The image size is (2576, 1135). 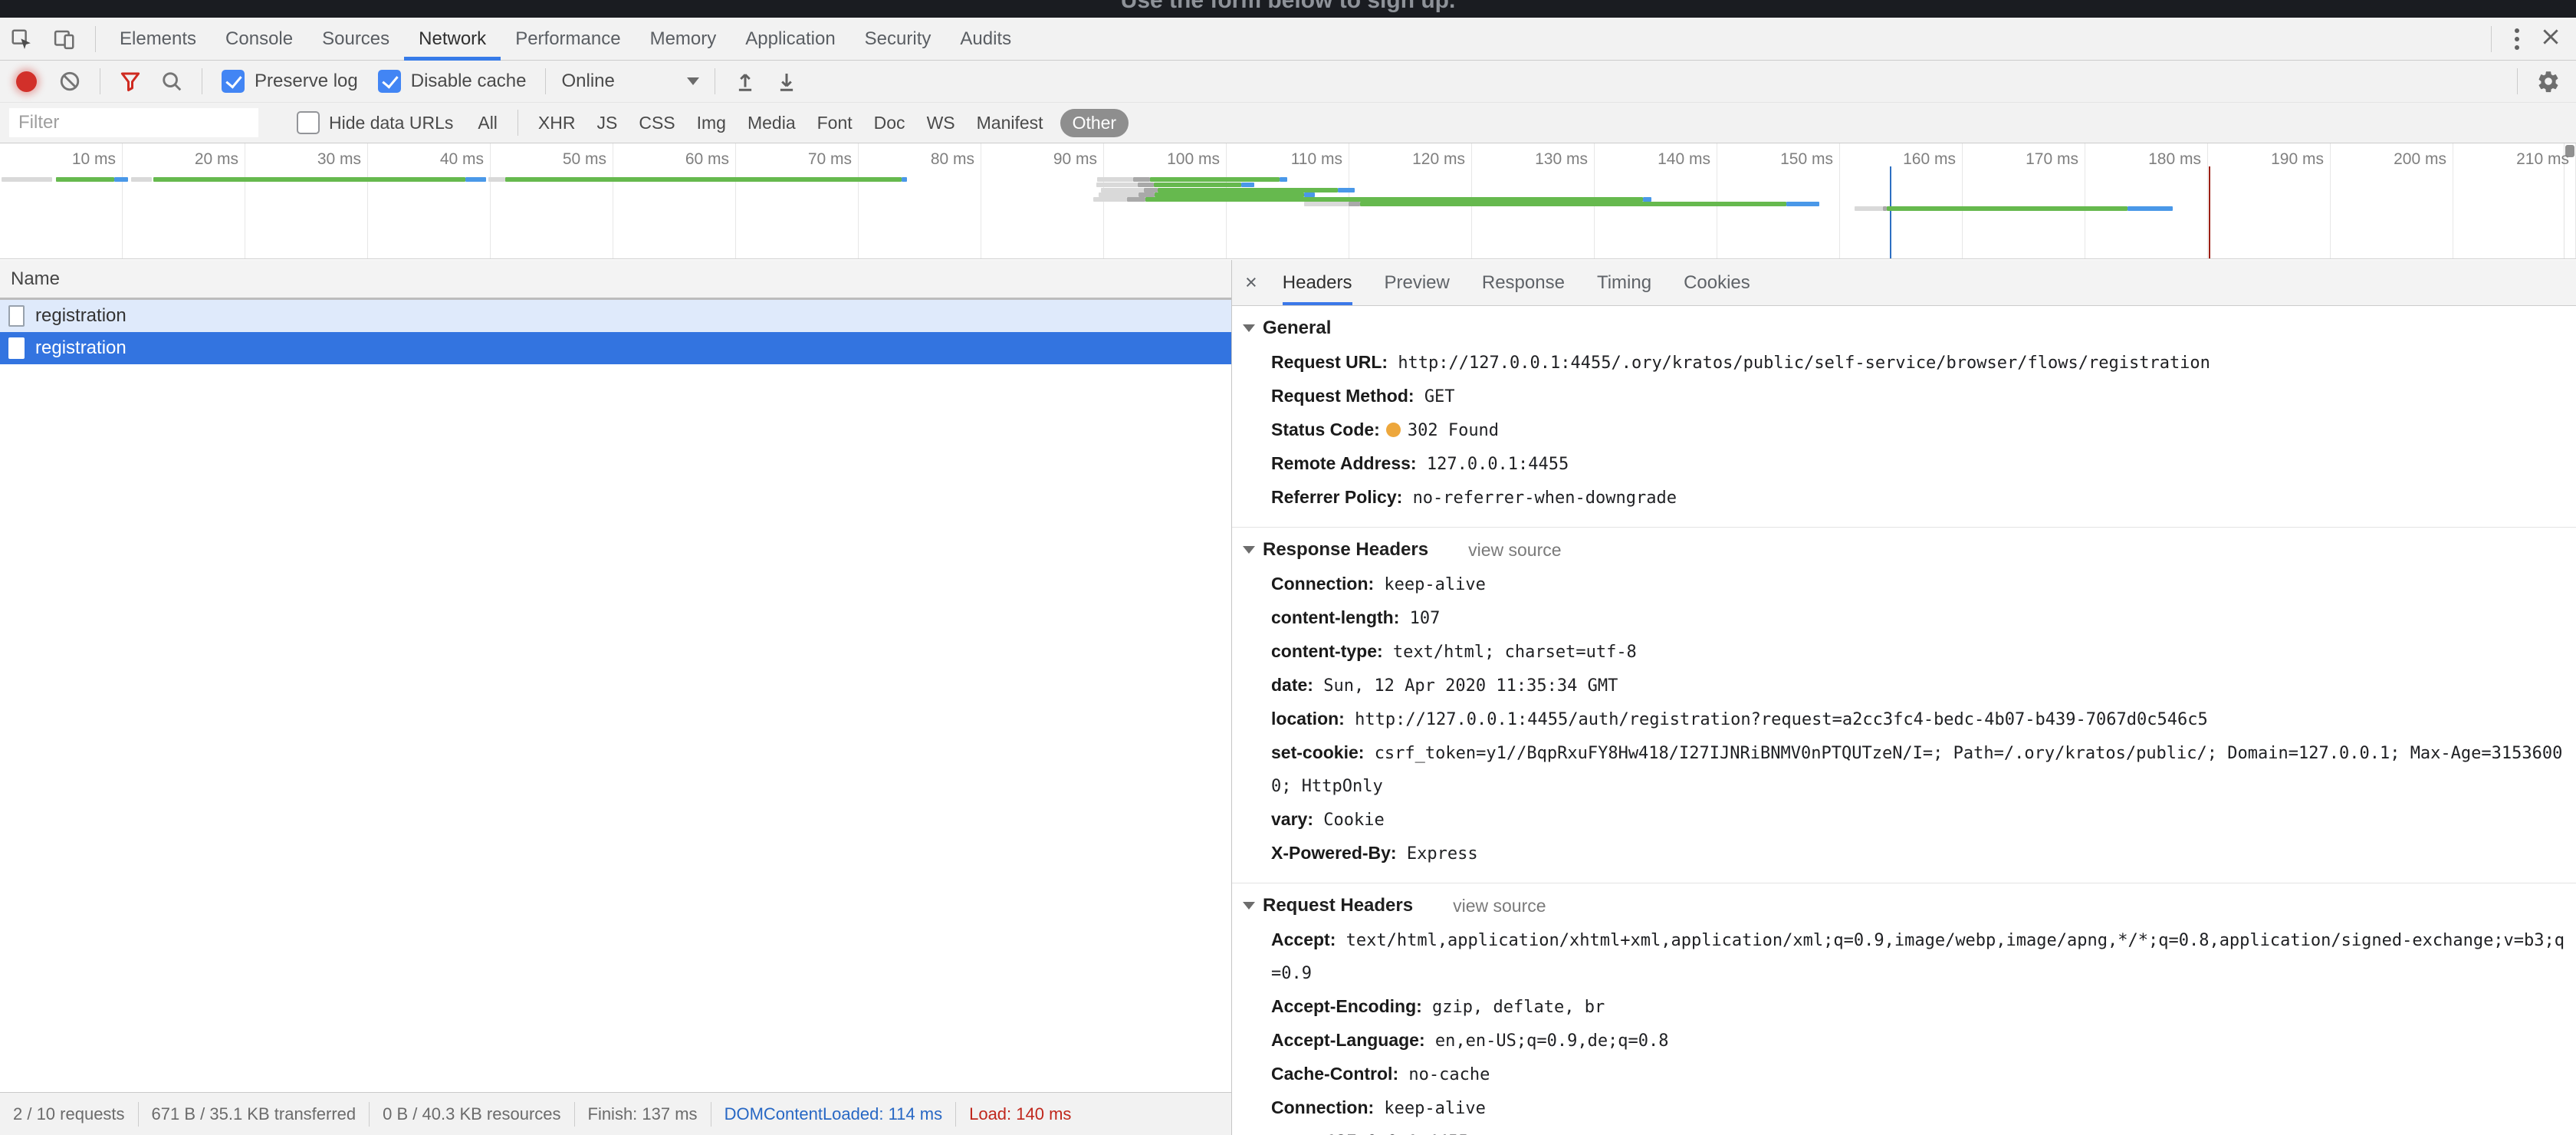 I want to click on timeline-tick-label: 190 ms, so click(x=2297, y=159).